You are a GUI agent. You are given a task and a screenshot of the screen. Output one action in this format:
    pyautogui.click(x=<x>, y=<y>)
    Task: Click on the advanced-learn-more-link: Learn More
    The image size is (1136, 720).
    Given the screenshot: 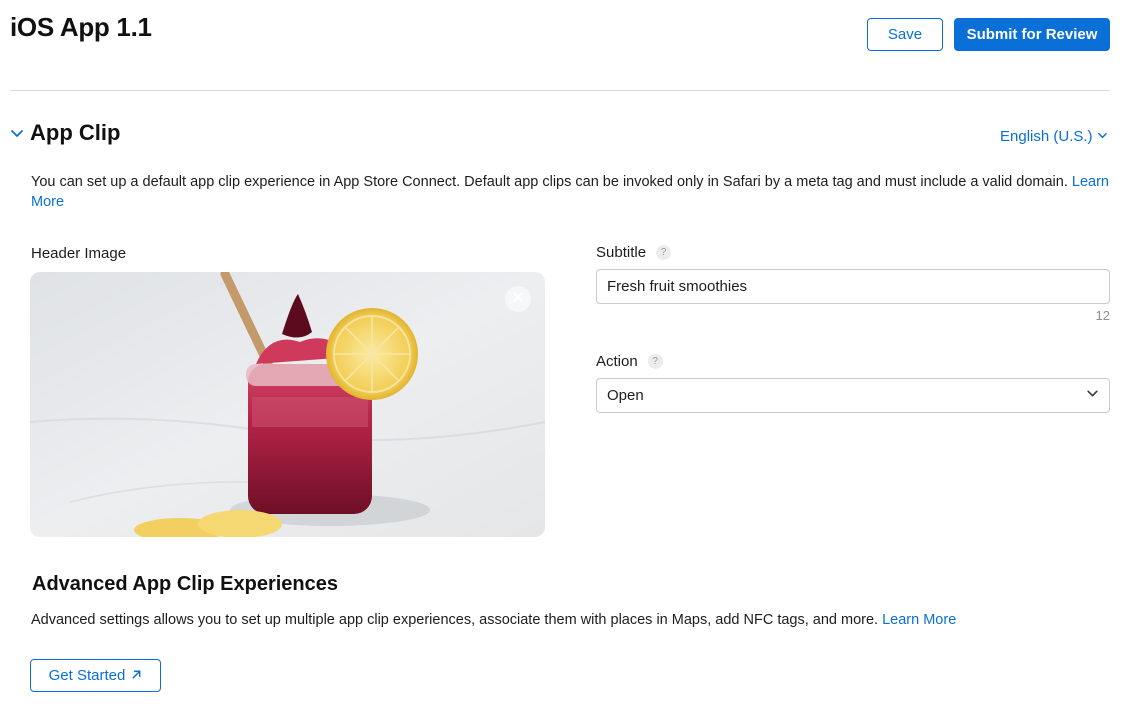 What is the action you would take?
    pyautogui.click(x=919, y=620)
    